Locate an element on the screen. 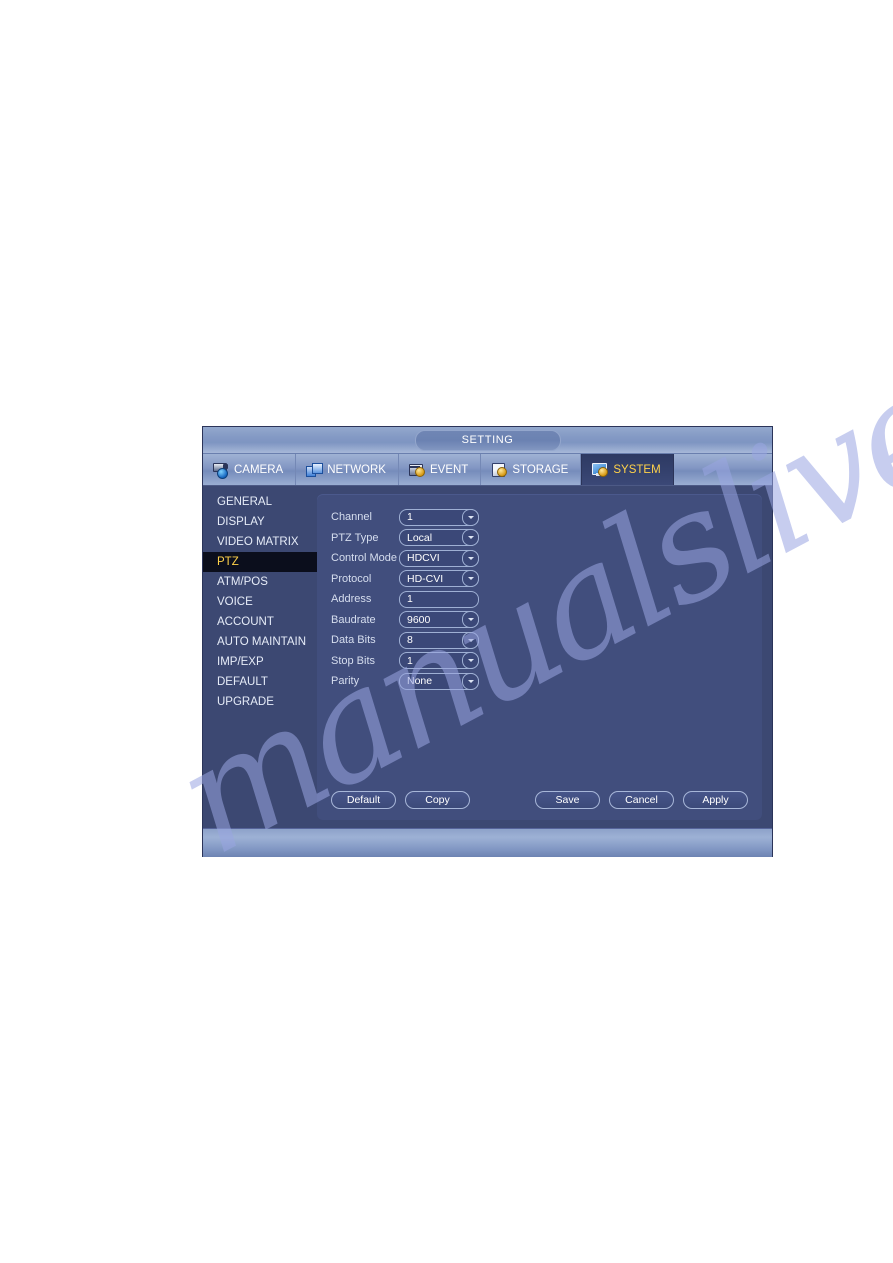 Image resolution: width=893 pixels, height=1263 pixels. sidebar-item-atm-pos: ATM/POS is located at coordinates (260, 582).